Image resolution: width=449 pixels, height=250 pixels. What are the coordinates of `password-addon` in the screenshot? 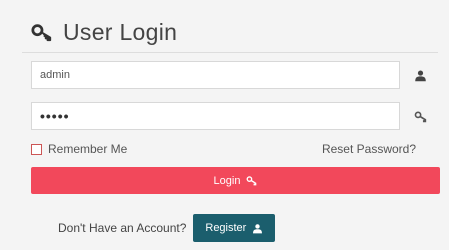 It's located at (420, 116).